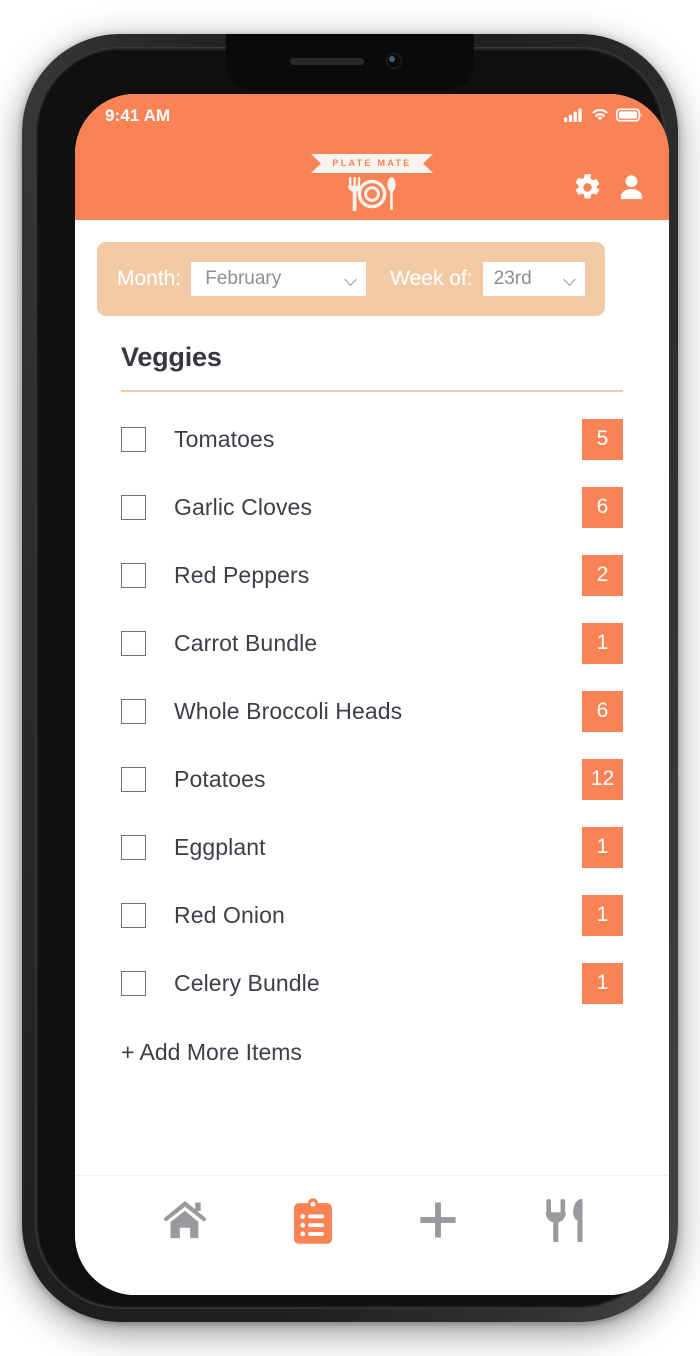  Describe the element at coordinates (312, 1221) in the screenshot. I see `clipboard-list-icon` at that location.